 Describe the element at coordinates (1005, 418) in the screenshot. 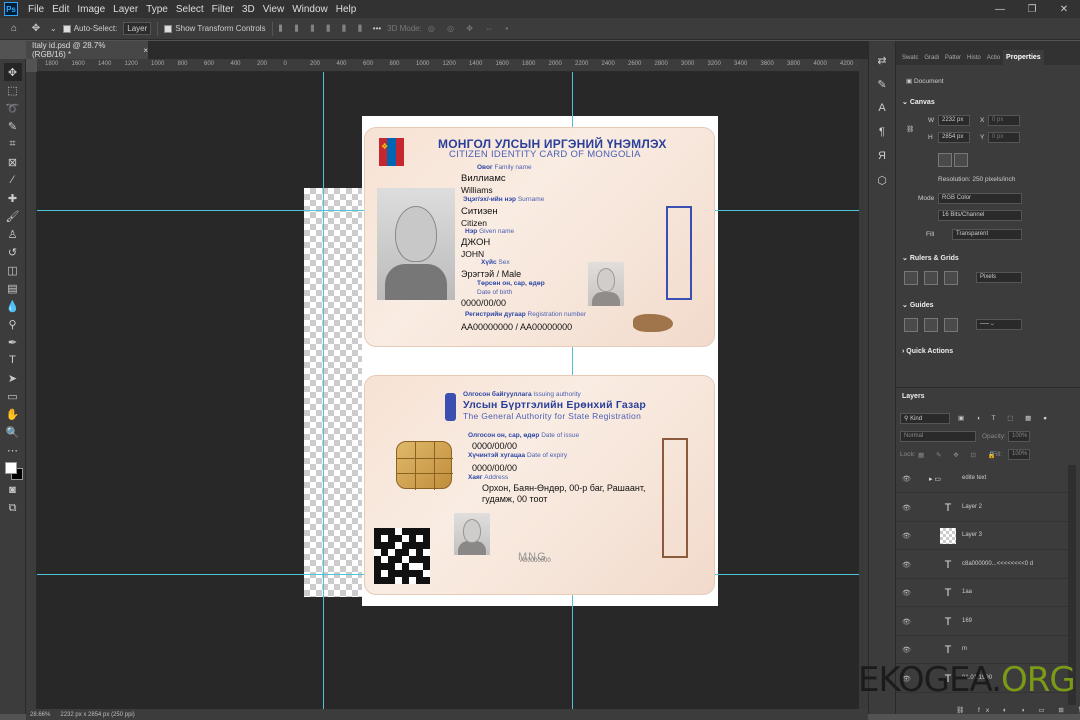

I see `layer-filter-icons: ▣ ◑ T ⬚ ▦ ●` at that location.